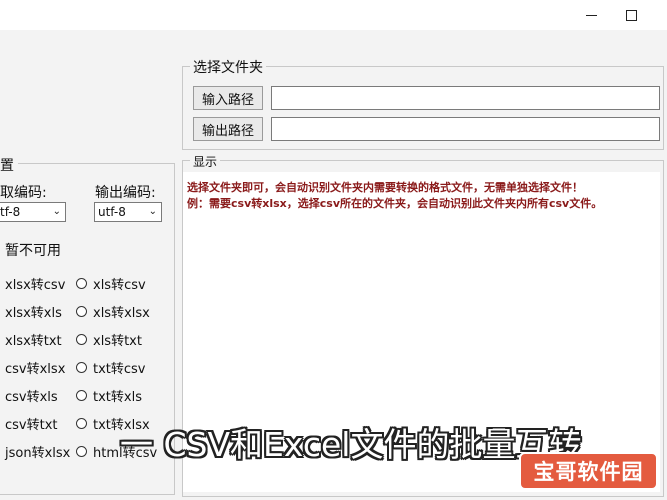  What do you see at coordinates (465, 129) in the screenshot?
I see `output-path-field` at bounding box center [465, 129].